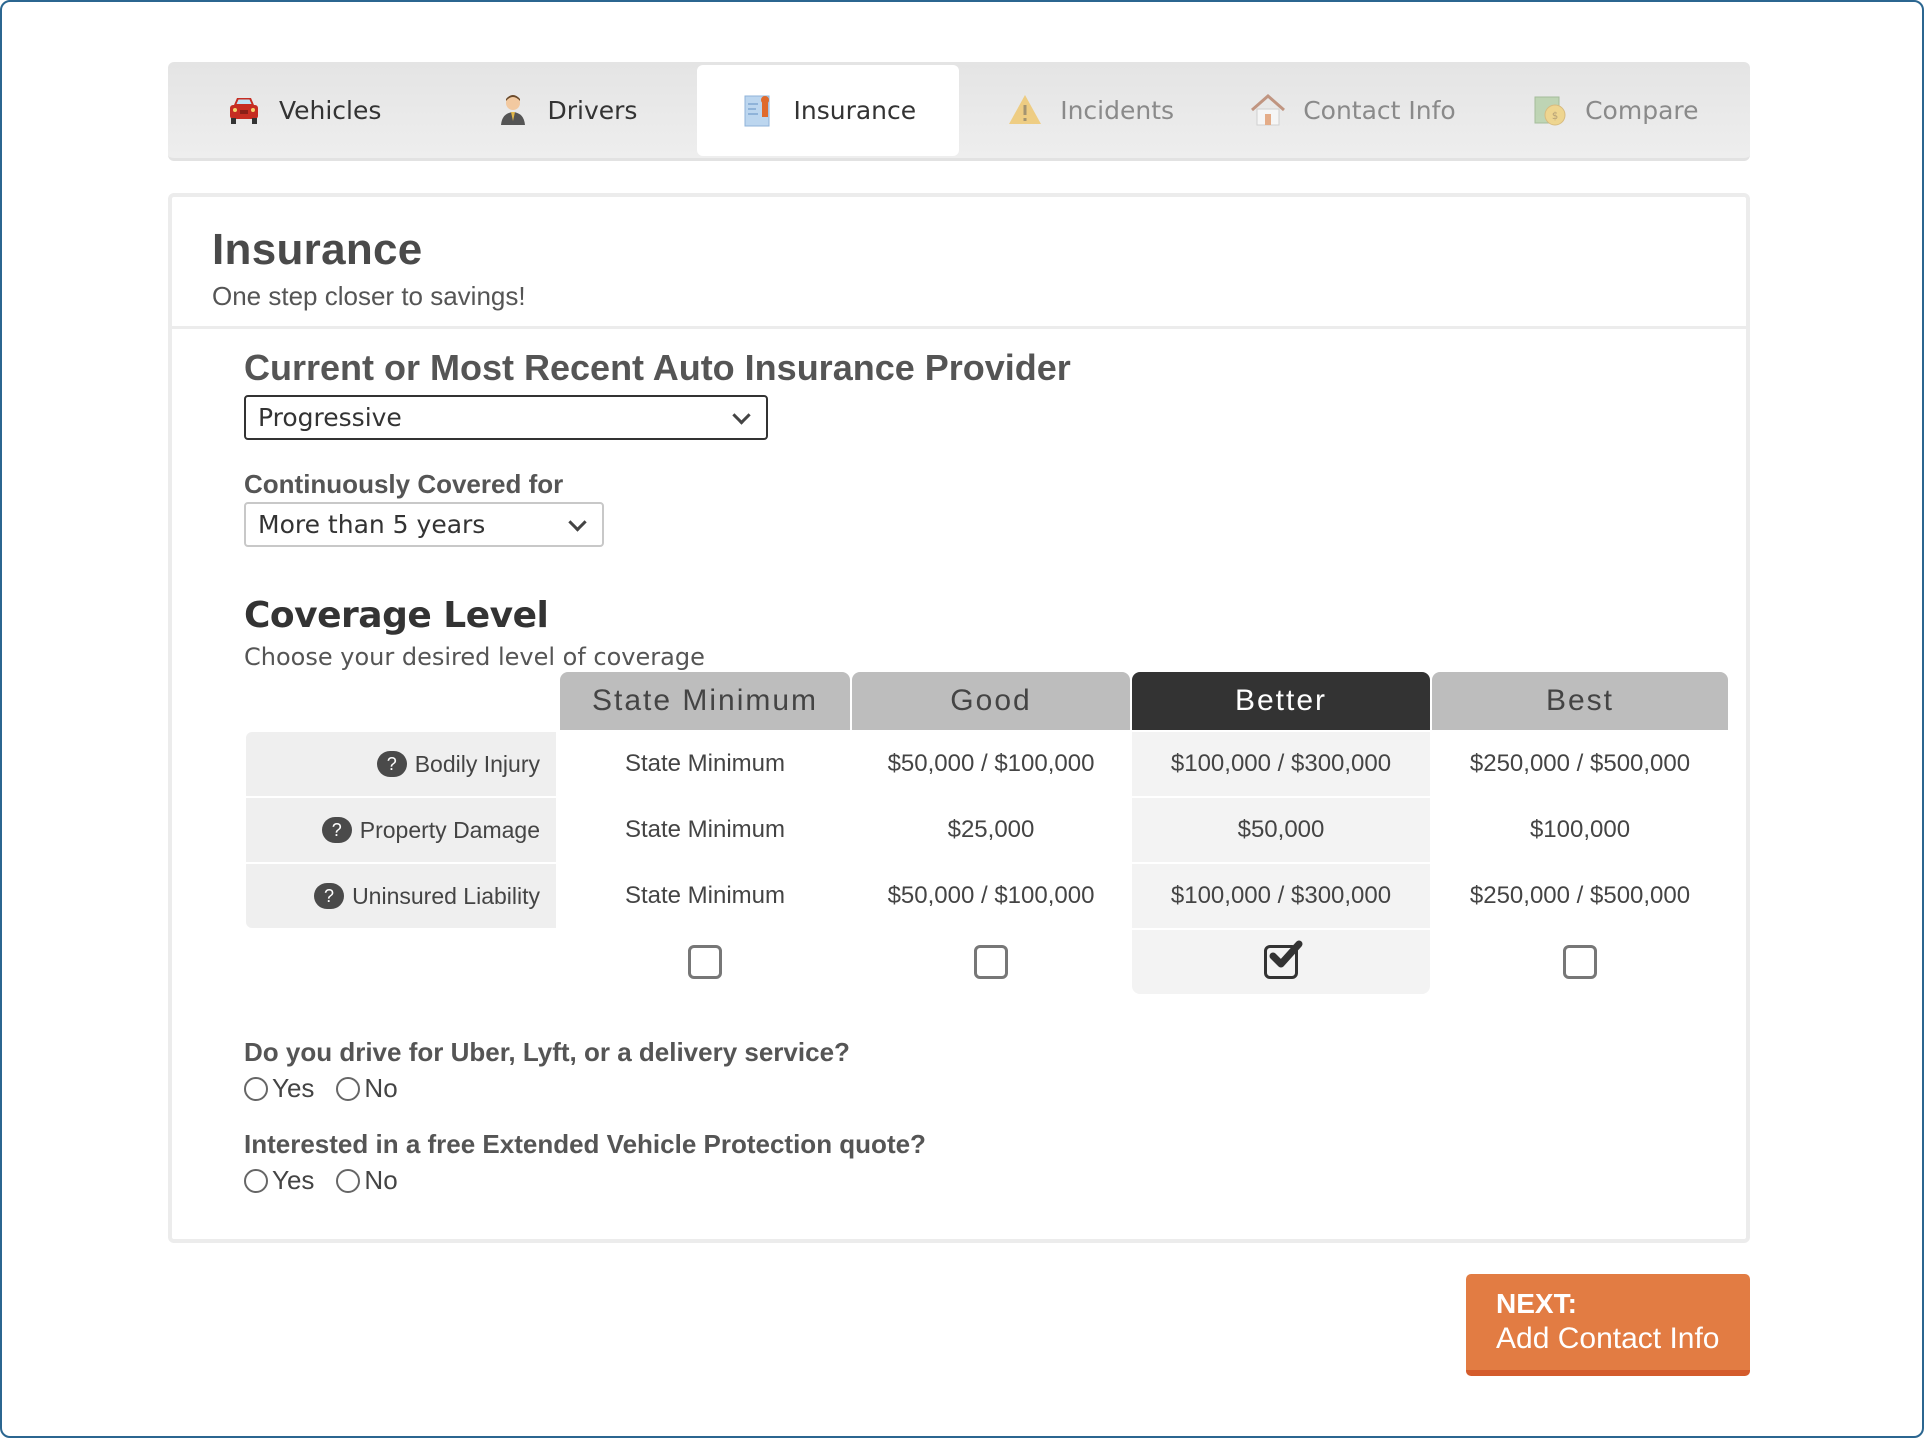  Describe the element at coordinates (1536, 1303) in the screenshot. I see `next-button-line1: NEXT:` at that location.